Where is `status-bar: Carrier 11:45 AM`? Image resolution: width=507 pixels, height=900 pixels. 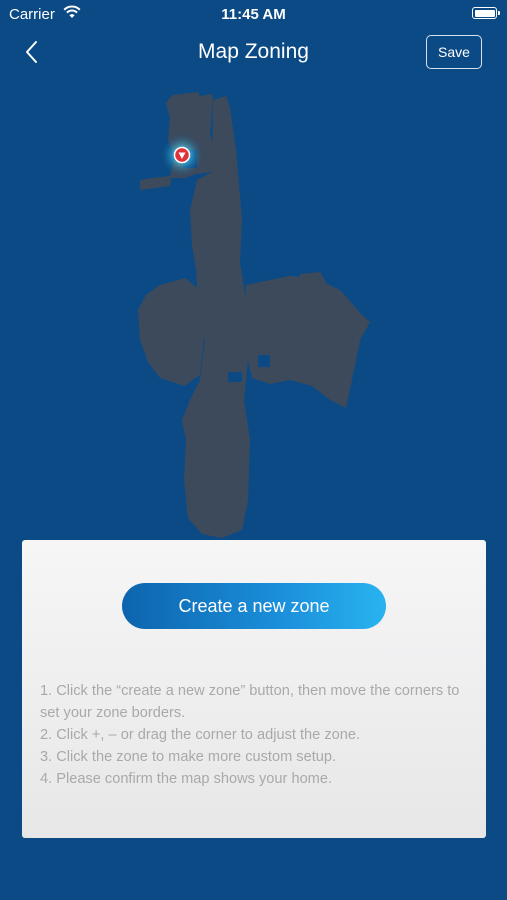
status-bar: Carrier 11:45 AM is located at coordinates (253, 14).